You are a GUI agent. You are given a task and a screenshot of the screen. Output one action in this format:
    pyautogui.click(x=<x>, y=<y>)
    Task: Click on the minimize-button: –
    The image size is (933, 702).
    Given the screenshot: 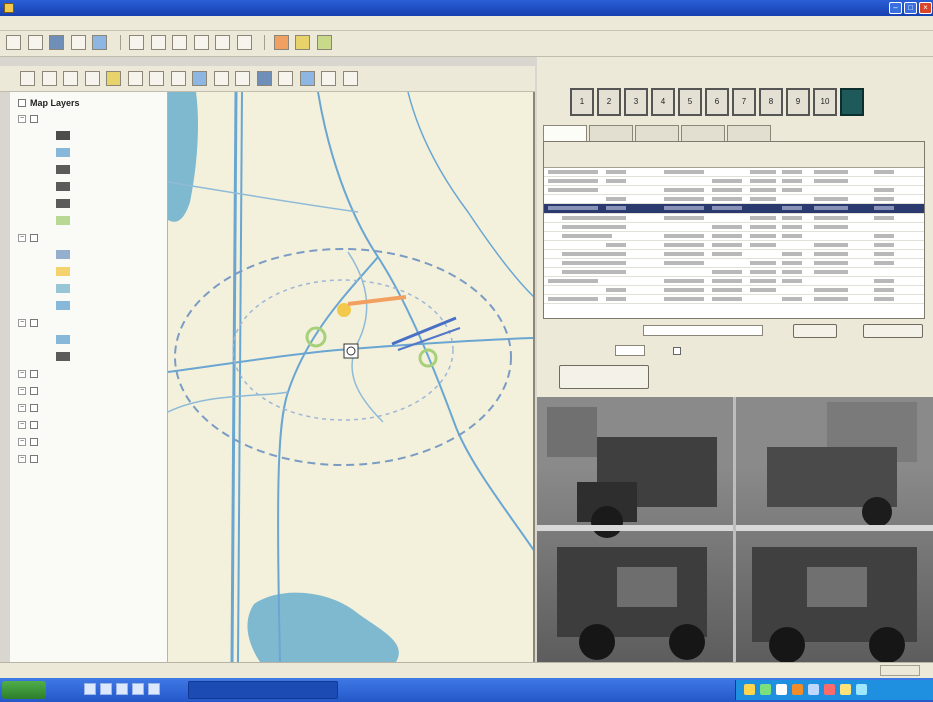 What is the action you would take?
    pyautogui.click(x=895, y=8)
    